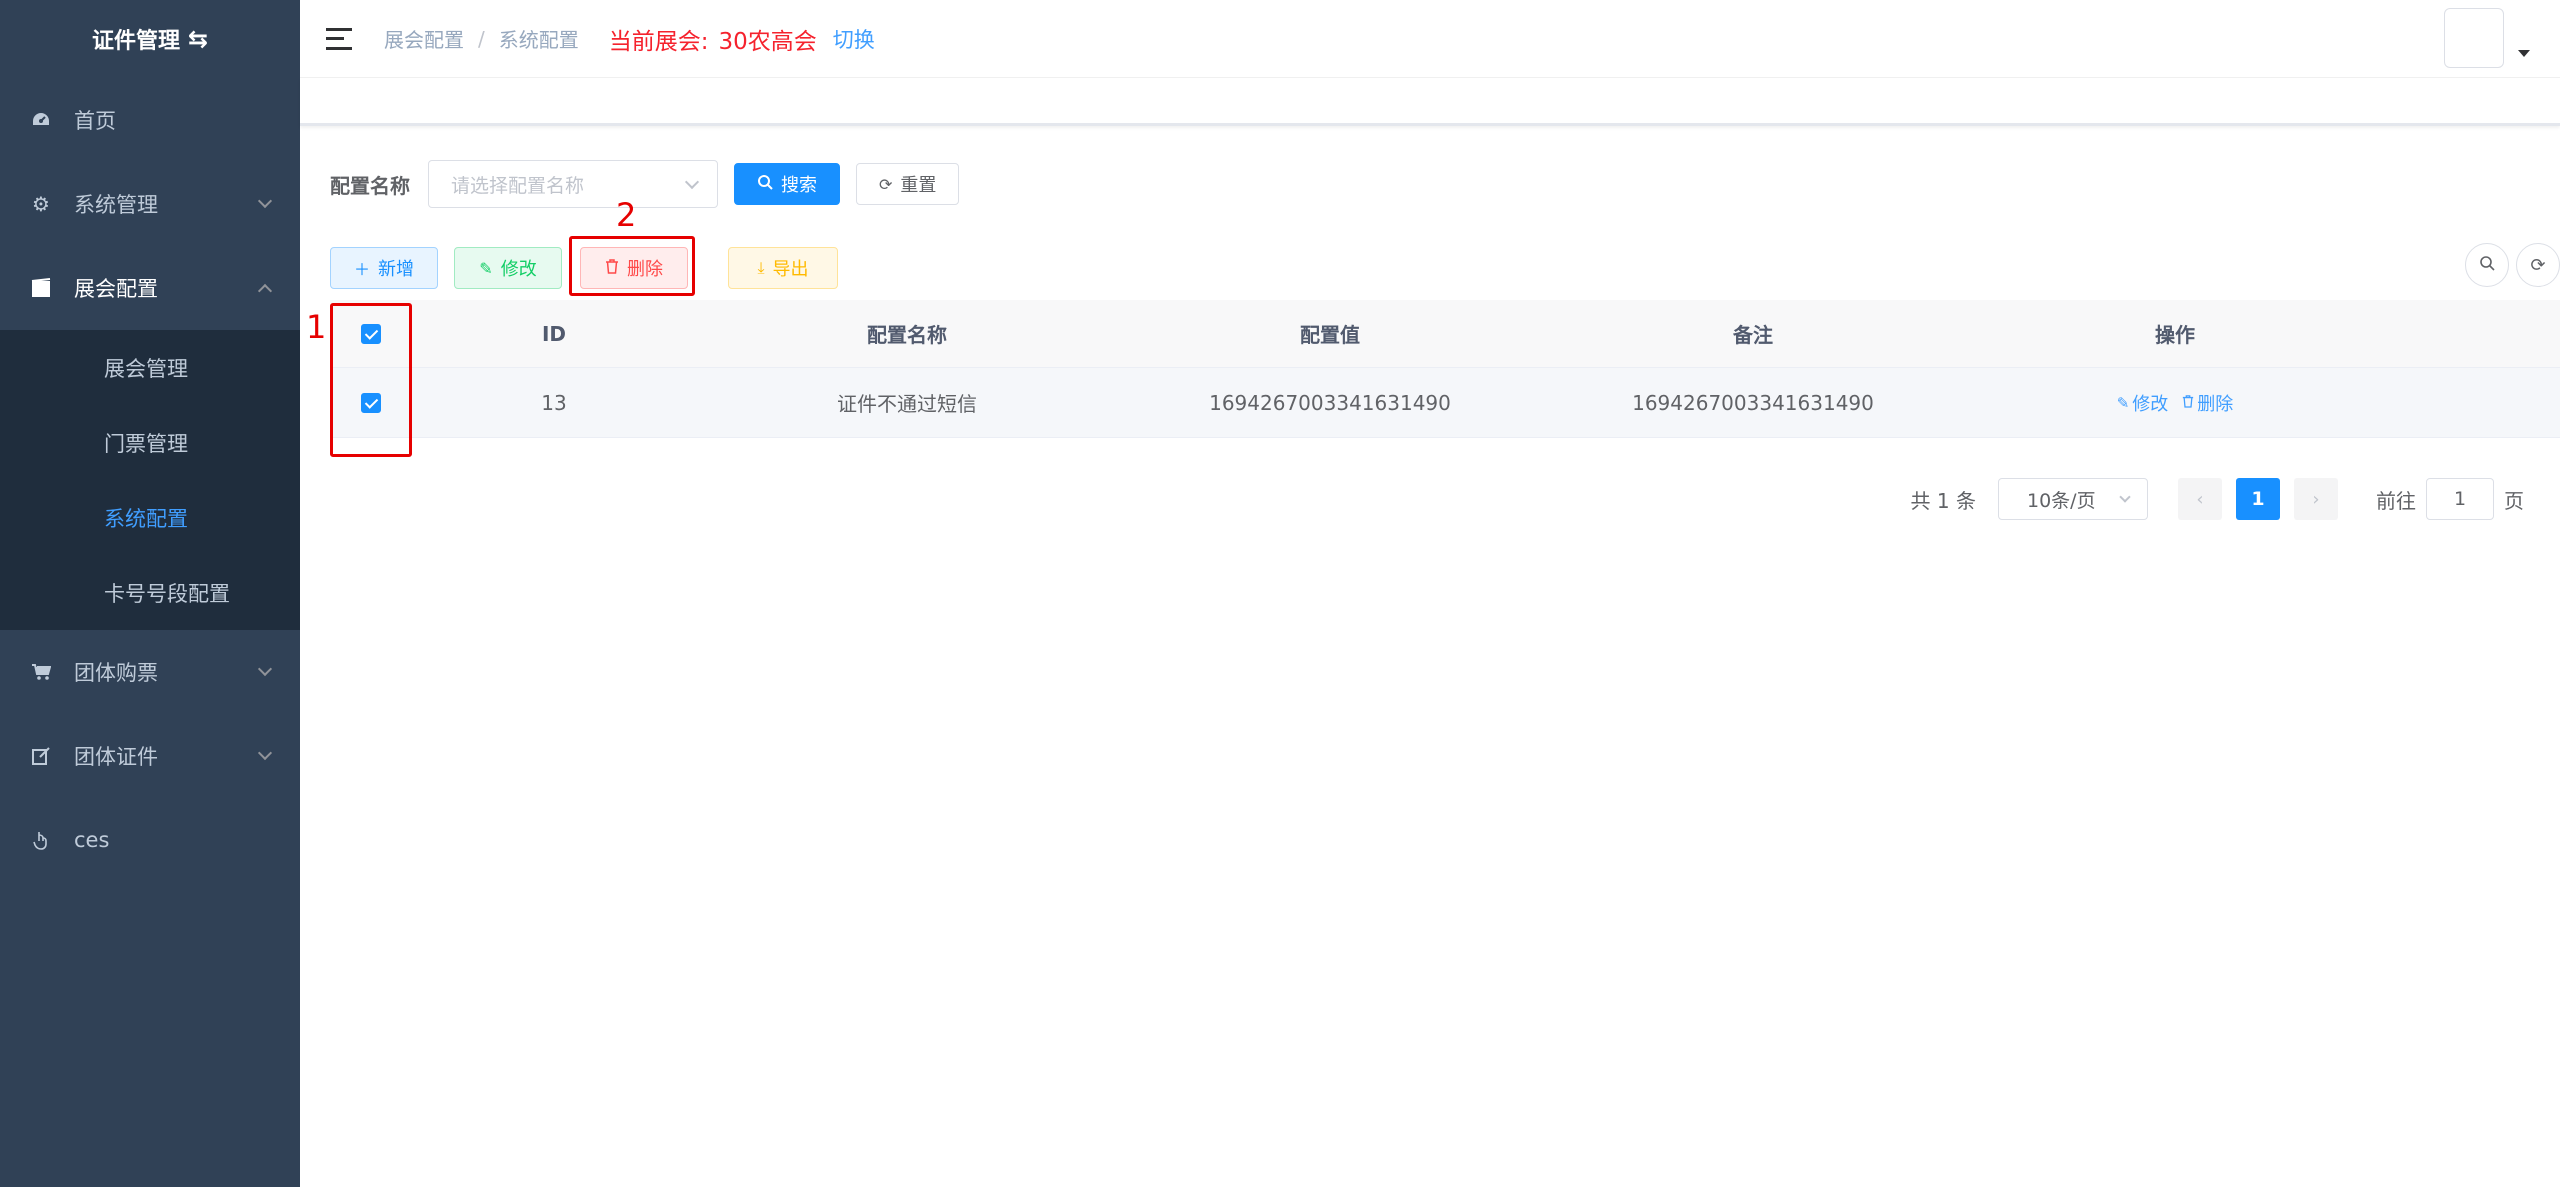 This screenshot has height=1187, width=2560. I want to click on sidebar-item-system: ⚙ 系统管理, so click(150, 204).